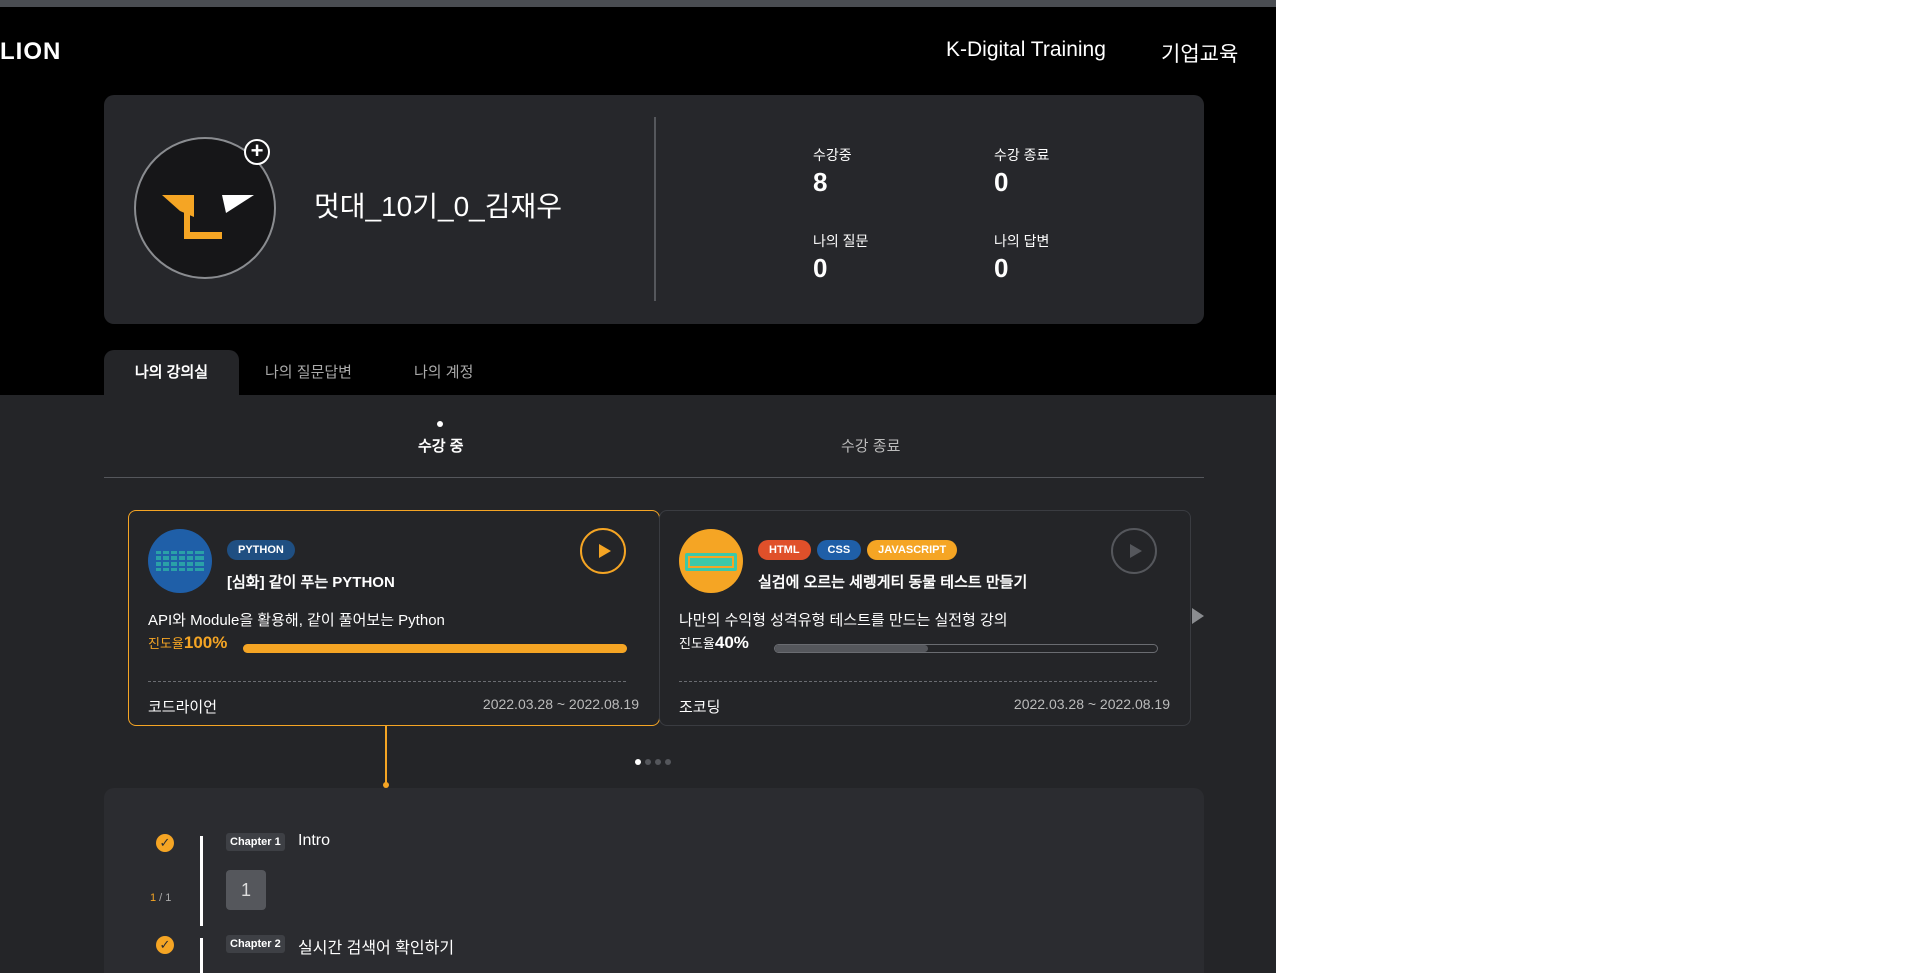 This screenshot has width=1922, height=973. I want to click on stat-my-questions: 나의 질문 0, so click(840, 257).